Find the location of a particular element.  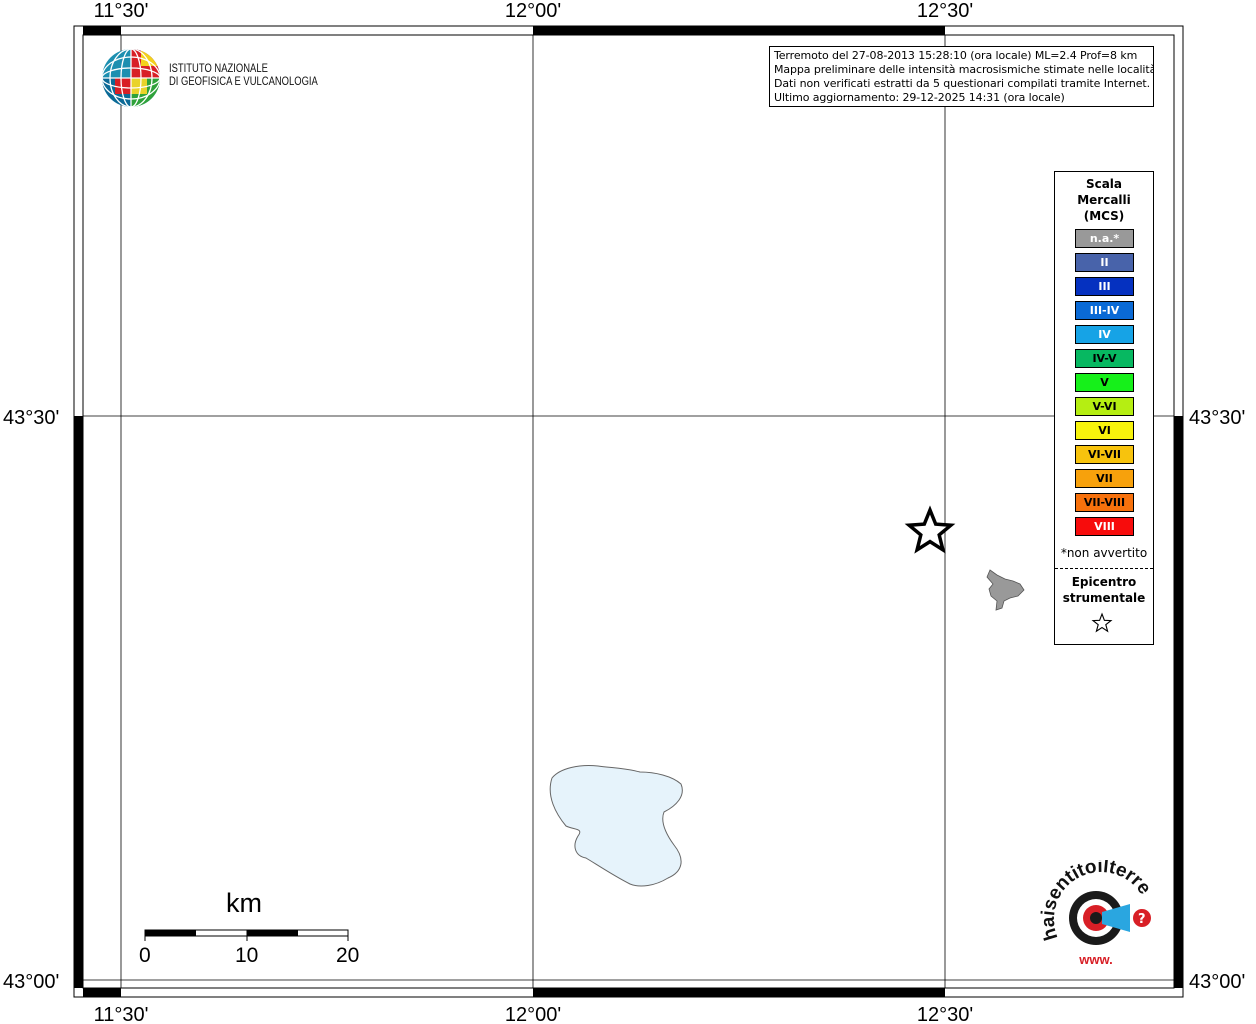

legend-swatch: V is located at coordinates (1104, 382).